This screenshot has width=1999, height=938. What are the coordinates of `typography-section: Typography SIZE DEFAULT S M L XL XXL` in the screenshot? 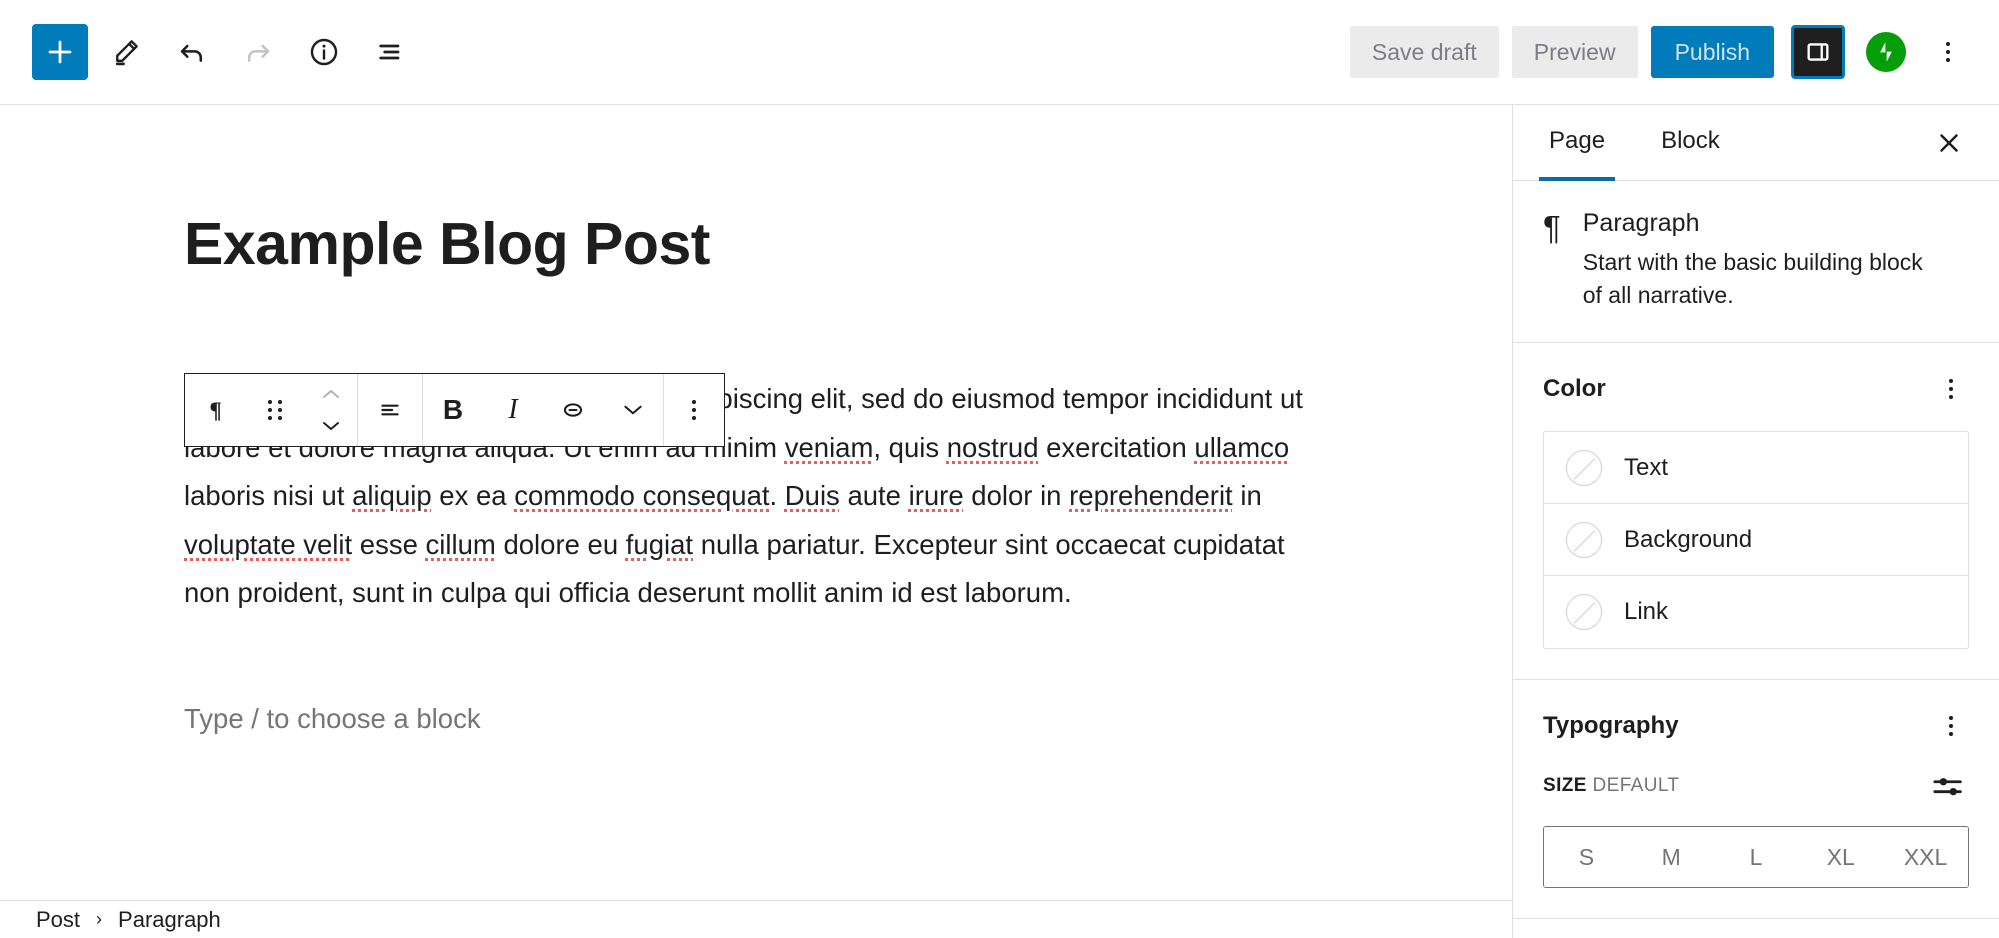 It's located at (1756, 799).